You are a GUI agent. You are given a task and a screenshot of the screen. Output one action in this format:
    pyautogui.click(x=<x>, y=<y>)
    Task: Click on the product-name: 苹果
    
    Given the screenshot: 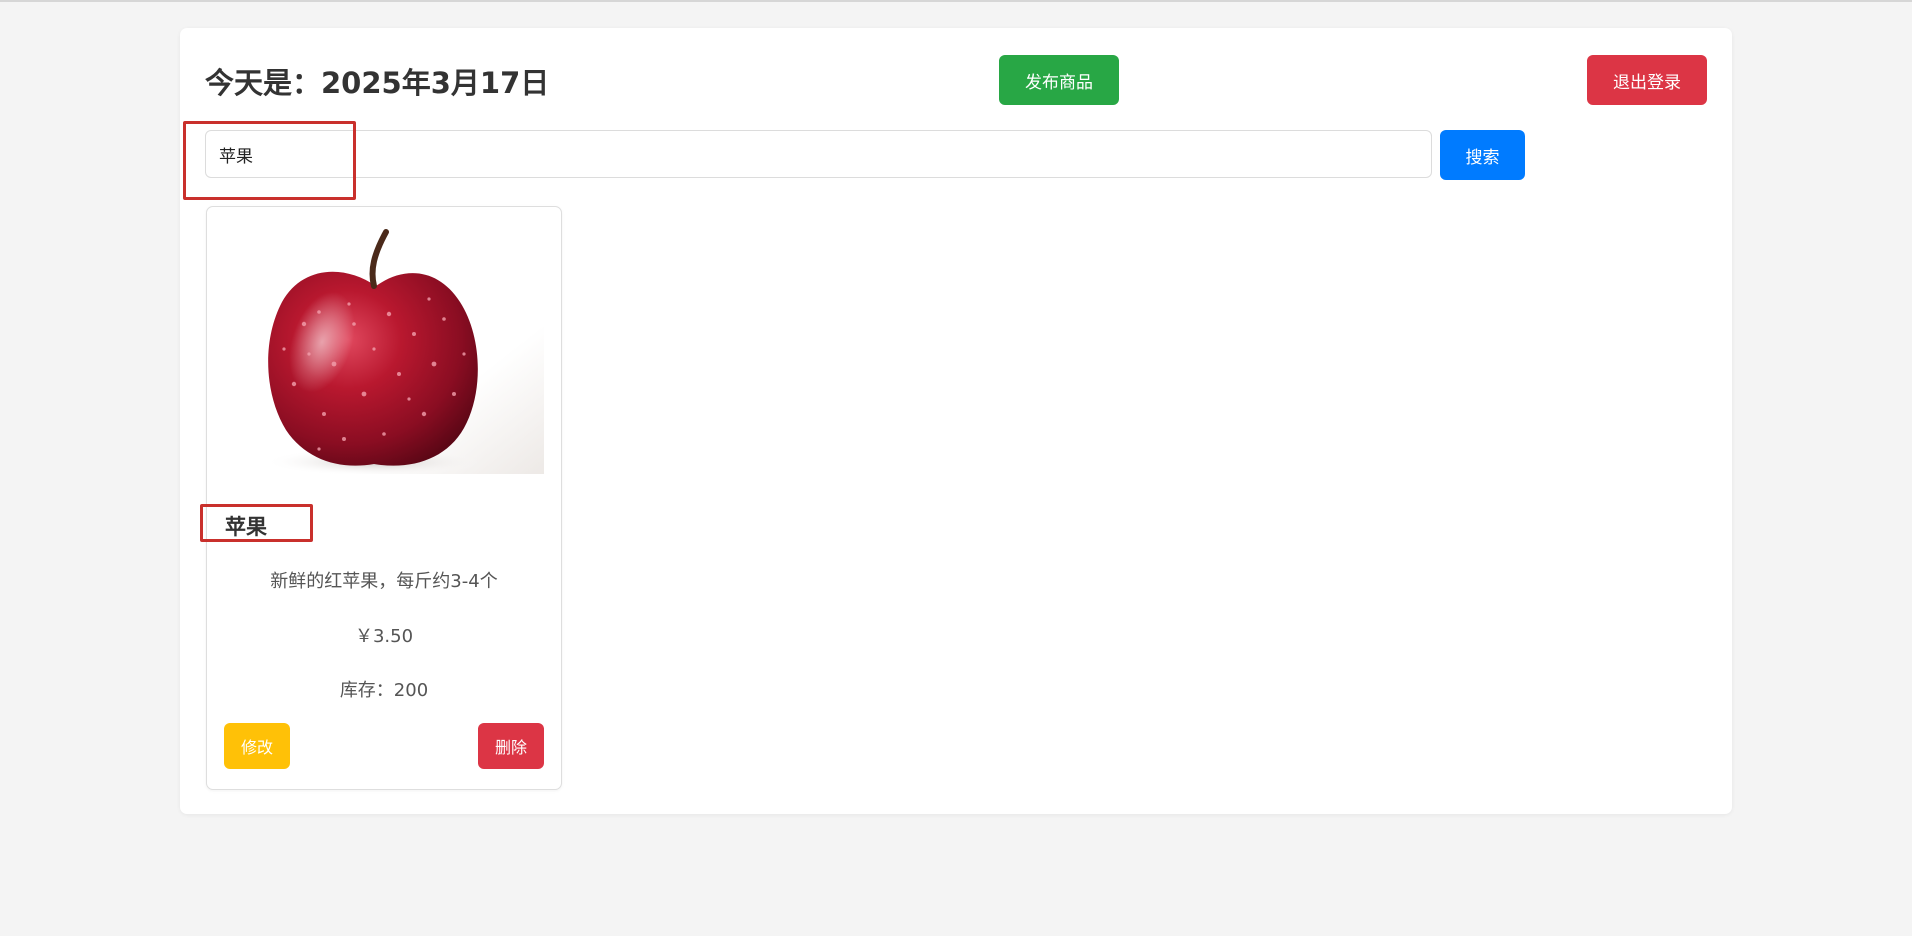 What is the action you would take?
    pyautogui.click(x=246, y=527)
    